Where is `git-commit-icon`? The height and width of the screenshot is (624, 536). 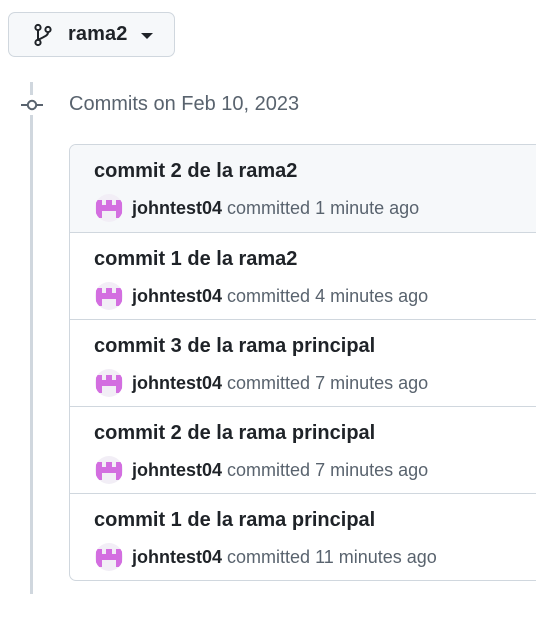 git-commit-icon is located at coordinates (32, 105).